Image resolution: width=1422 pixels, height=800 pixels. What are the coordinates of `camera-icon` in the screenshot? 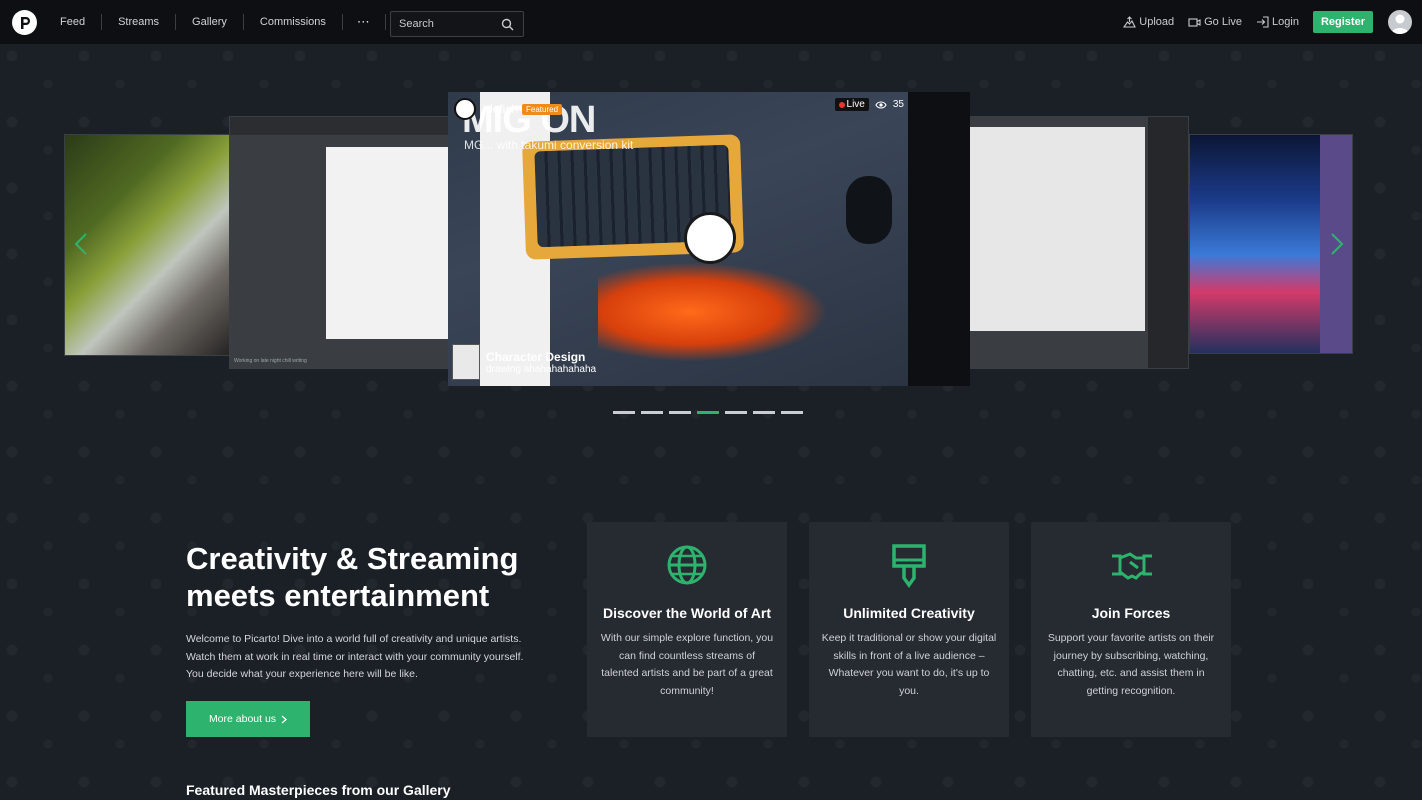 It's located at (1194, 22).